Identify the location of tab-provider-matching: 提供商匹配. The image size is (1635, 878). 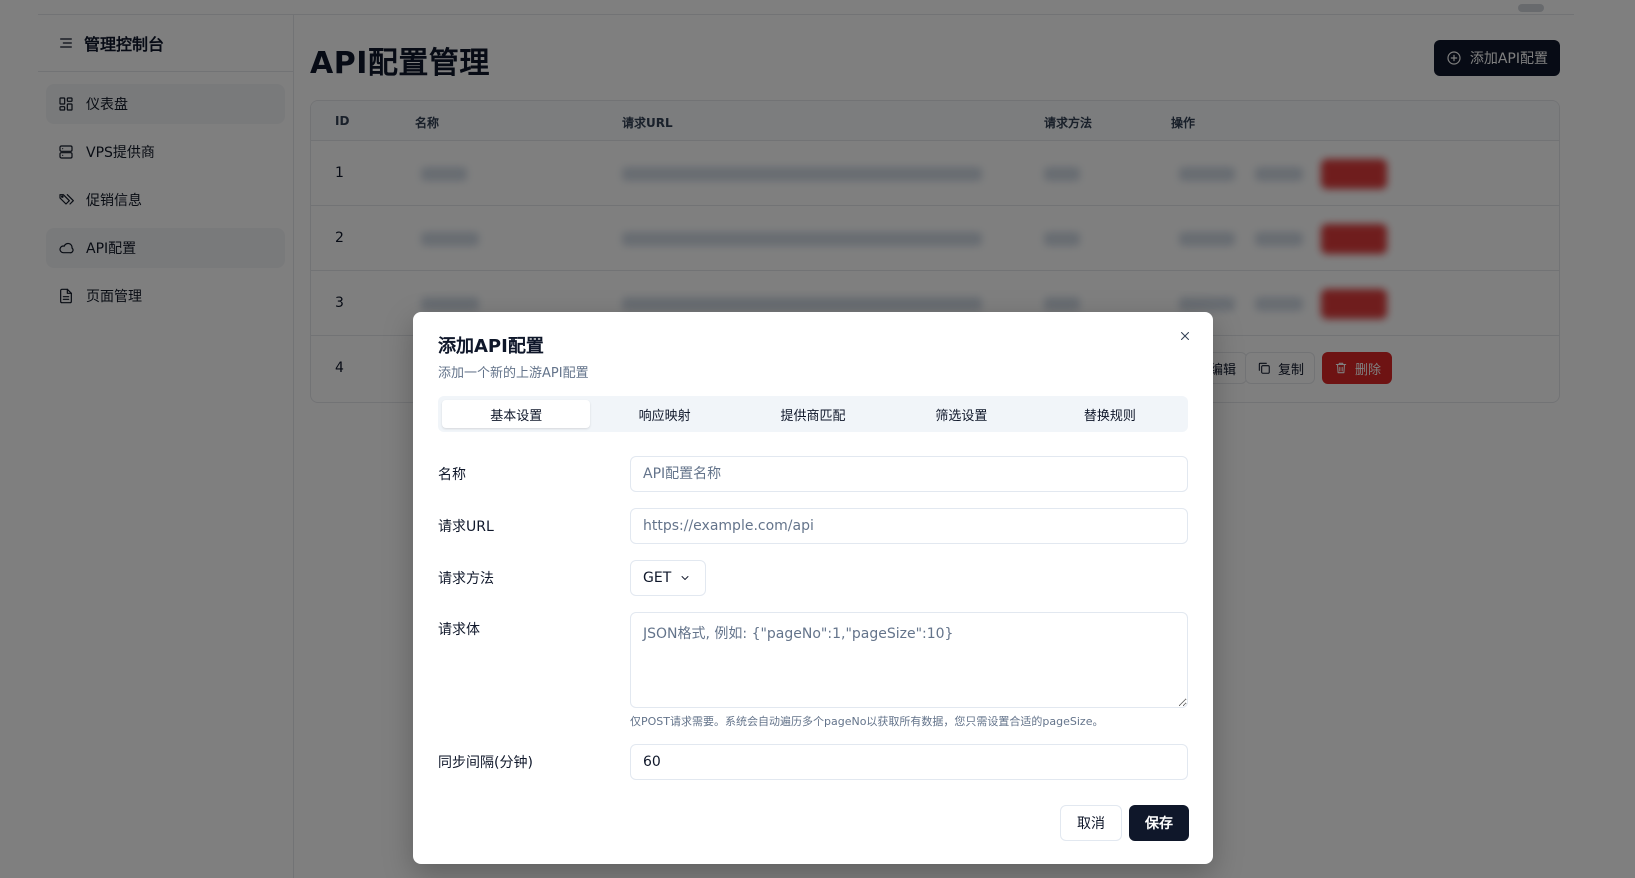
(813, 414).